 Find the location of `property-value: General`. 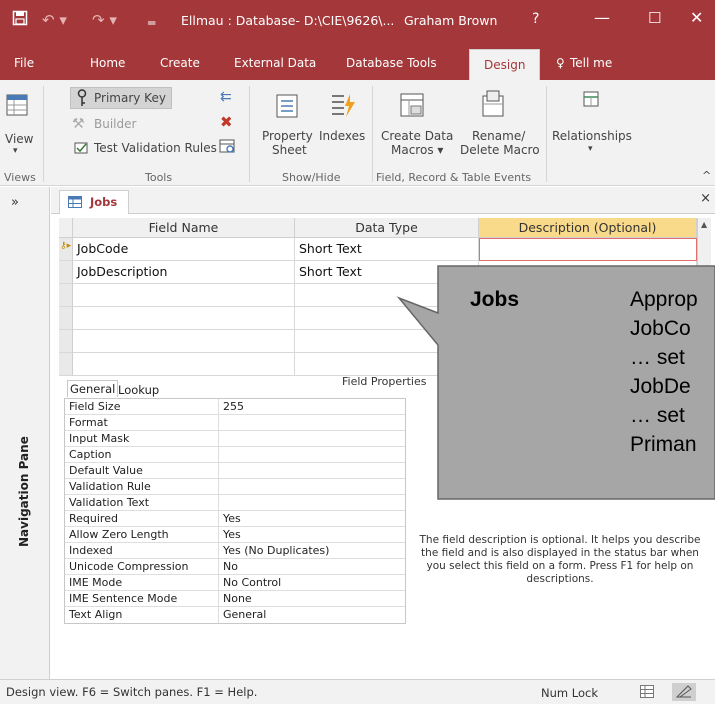

property-value: General is located at coordinates (243, 614).